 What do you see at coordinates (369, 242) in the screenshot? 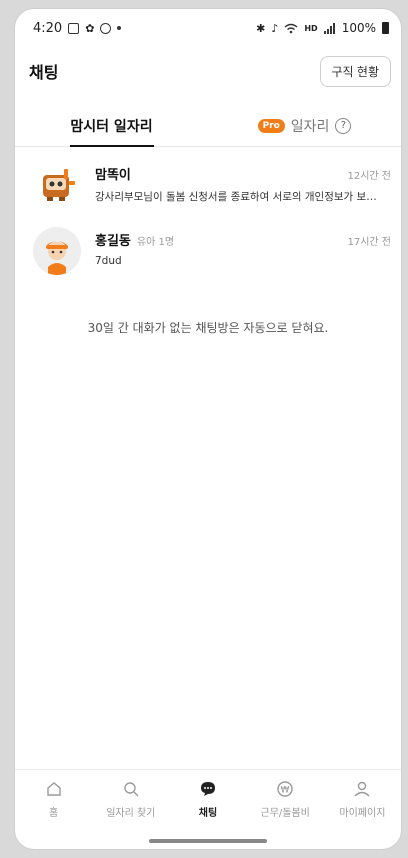
I see `chat-time: 17시간 전` at bounding box center [369, 242].